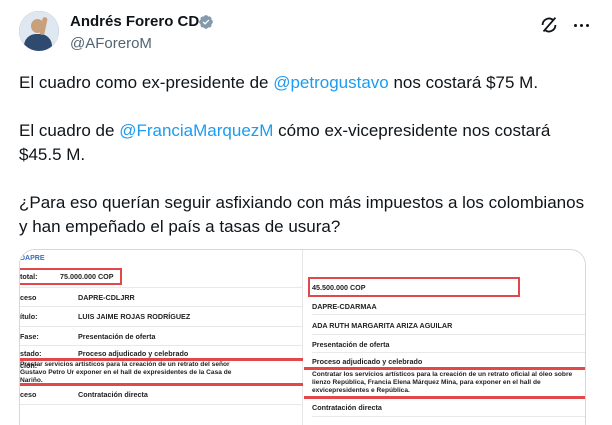  Describe the element at coordinates (196, 130) in the screenshot. I see `mention-franciamarquezm: @FranciaMarquezM` at that location.